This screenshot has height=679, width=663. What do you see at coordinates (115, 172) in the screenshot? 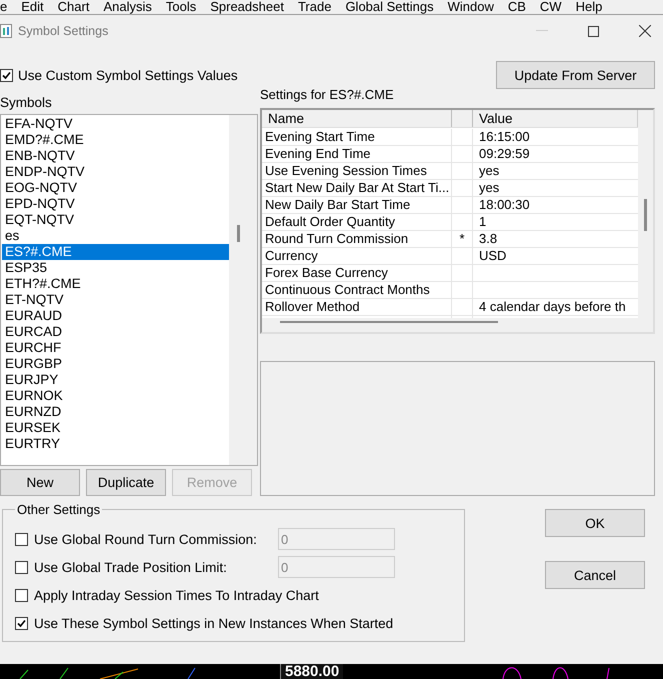
I see `symbol-item: ENDP-NQTV` at bounding box center [115, 172].